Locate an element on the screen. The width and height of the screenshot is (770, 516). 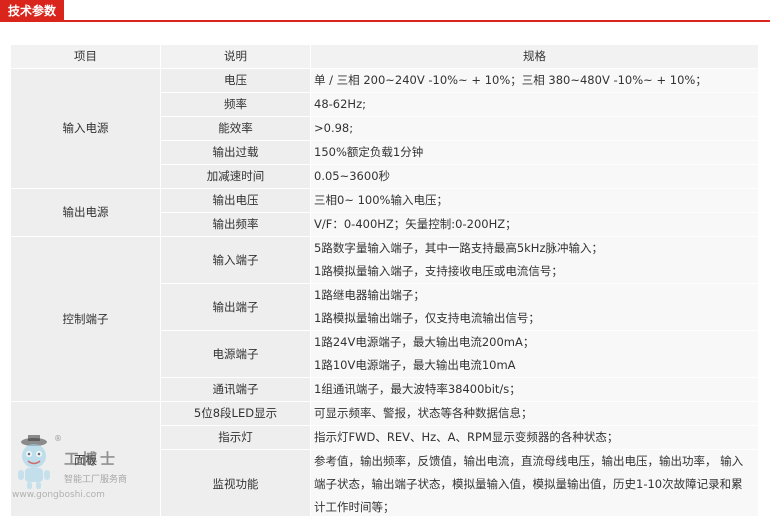
column-header-project: 项目 is located at coordinates (85, 56).